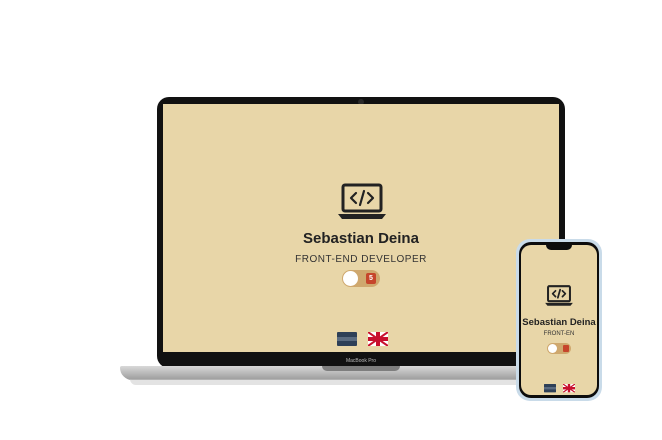  What do you see at coordinates (559, 348) in the screenshot?
I see `theme-toggle` at bounding box center [559, 348].